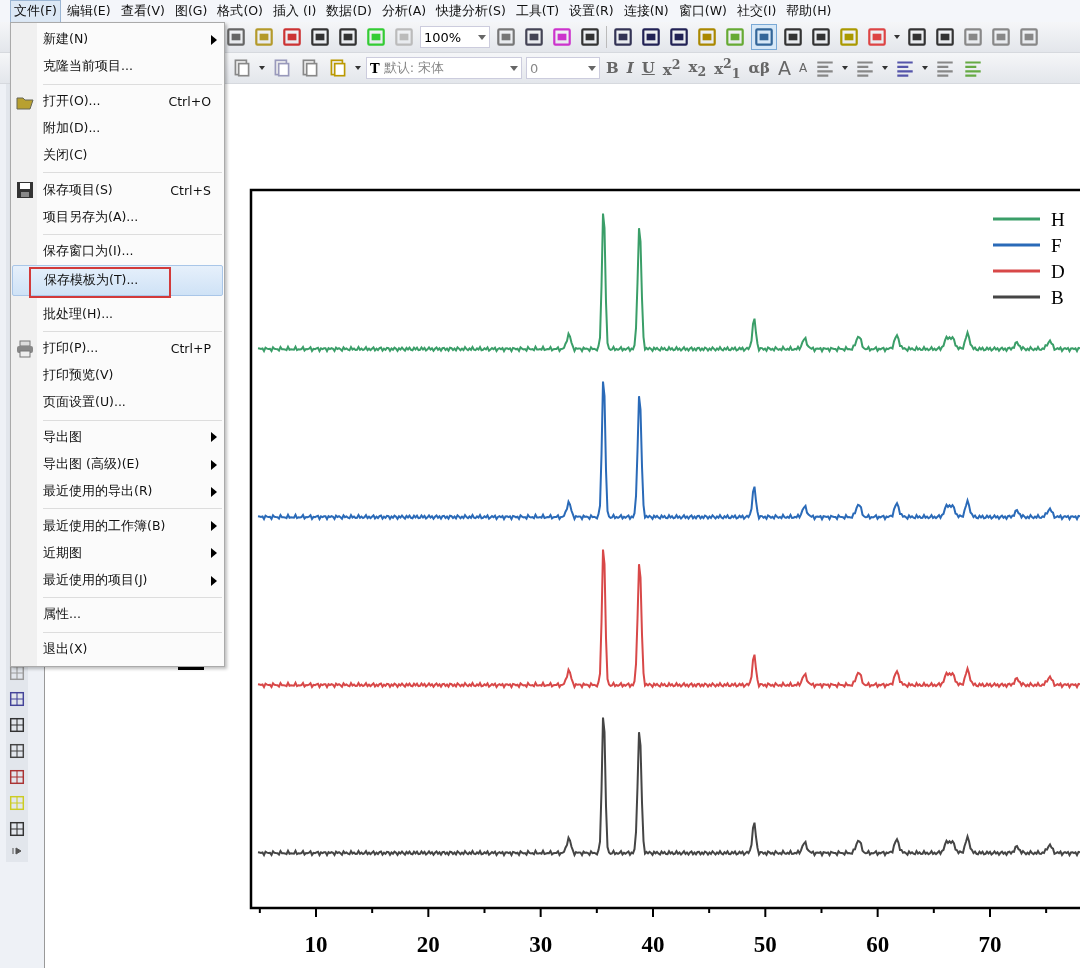 This screenshot has height=968, width=1080. Describe the element at coordinates (117, 526) in the screenshot. I see `menu-item: 最近使用的工作簿(B)` at that location.